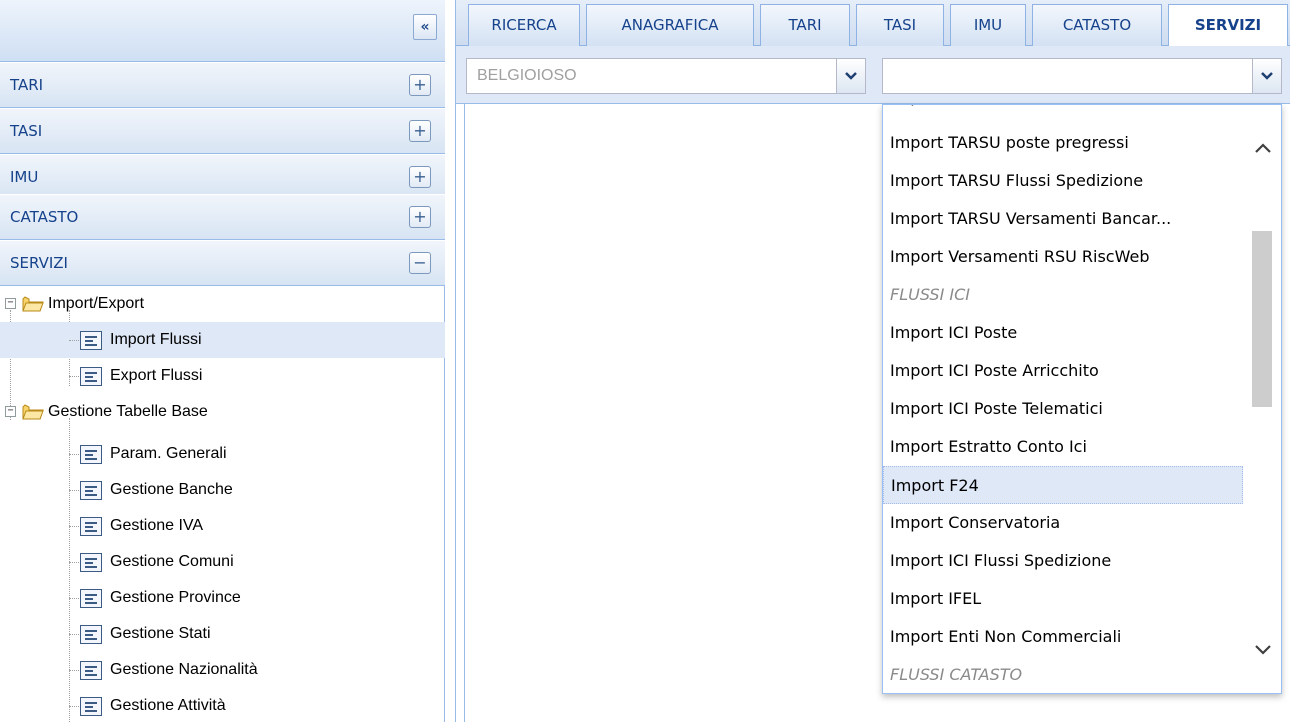  I want to click on panel-header: «, so click(222, 31).